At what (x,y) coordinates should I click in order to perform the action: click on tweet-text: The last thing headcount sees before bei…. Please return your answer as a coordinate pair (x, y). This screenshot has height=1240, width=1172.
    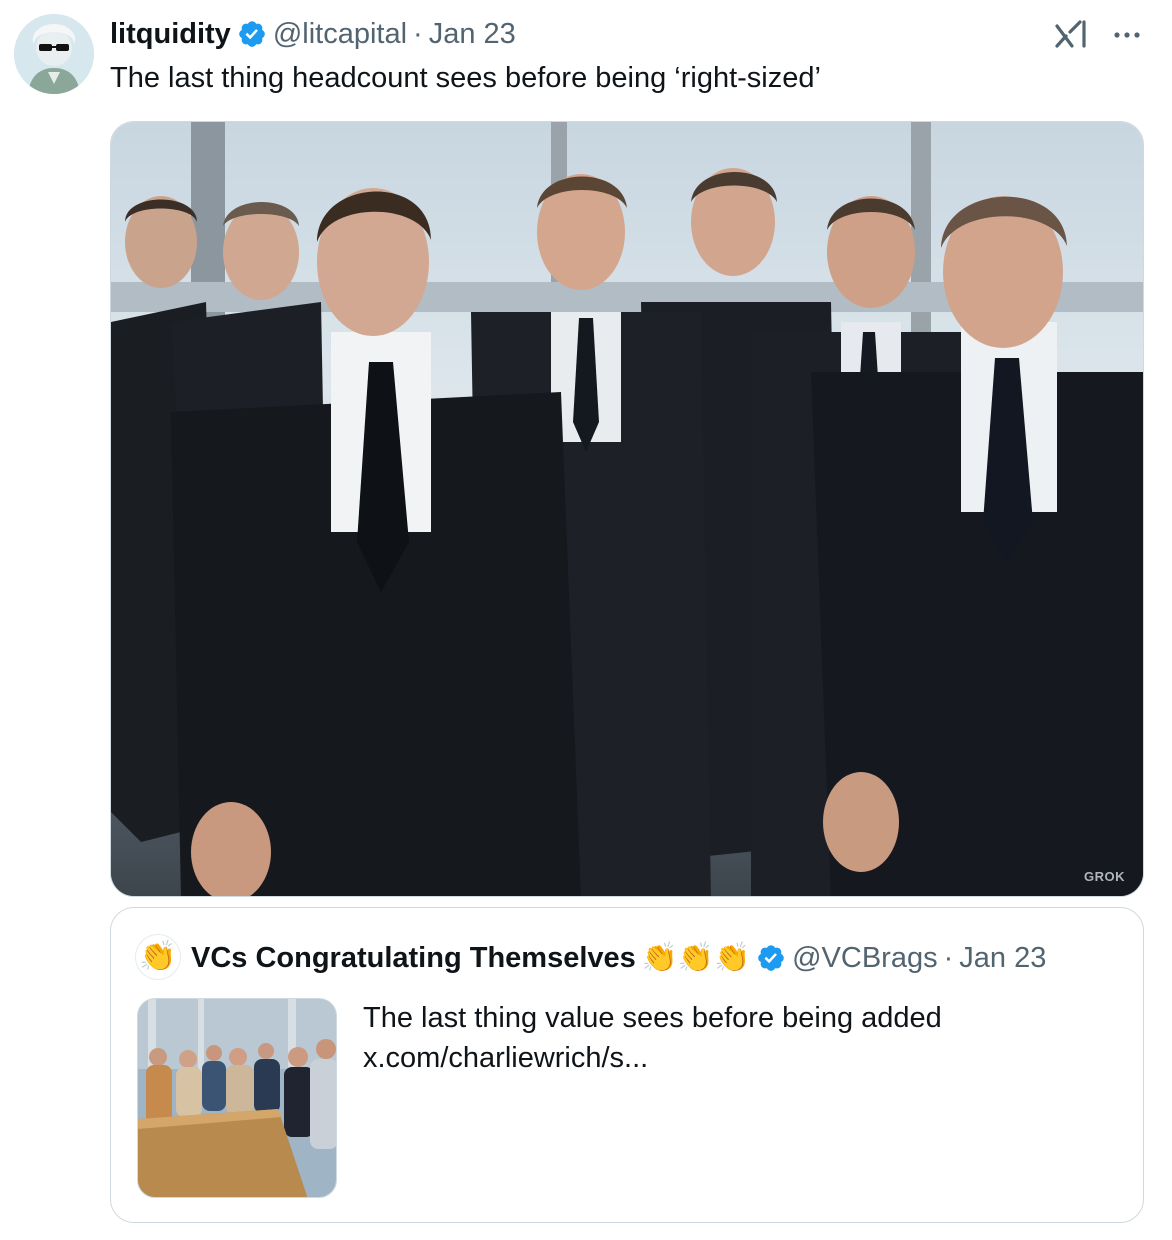
    Looking at the image, I should click on (465, 78).